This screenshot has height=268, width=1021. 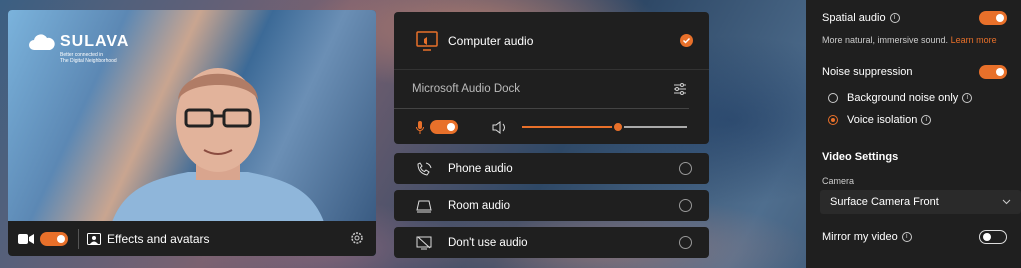 What do you see at coordinates (158, 239) in the screenshot?
I see `effects-and-avatars-button: Effects and avatars` at bounding box center [158, 239].